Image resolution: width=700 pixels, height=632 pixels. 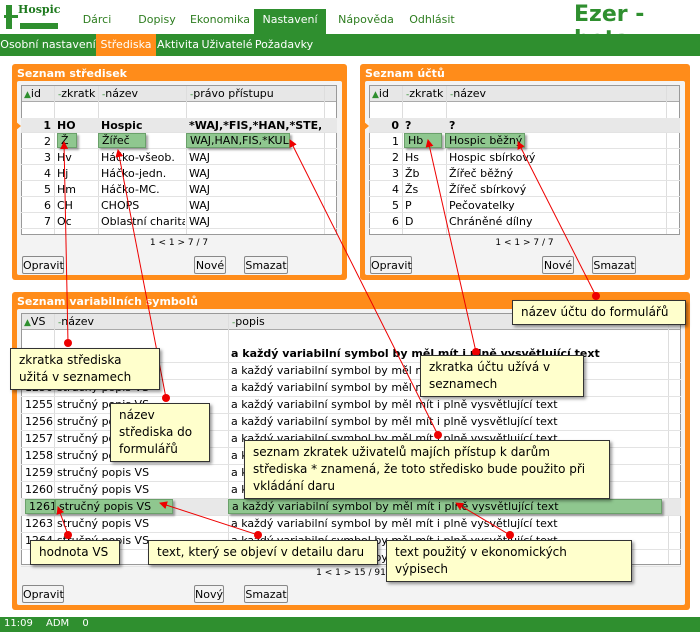 What do you see at coordinates (47, 141) in the screenshot?
I see `cell-id: 2` at bounding box center [47, 141].